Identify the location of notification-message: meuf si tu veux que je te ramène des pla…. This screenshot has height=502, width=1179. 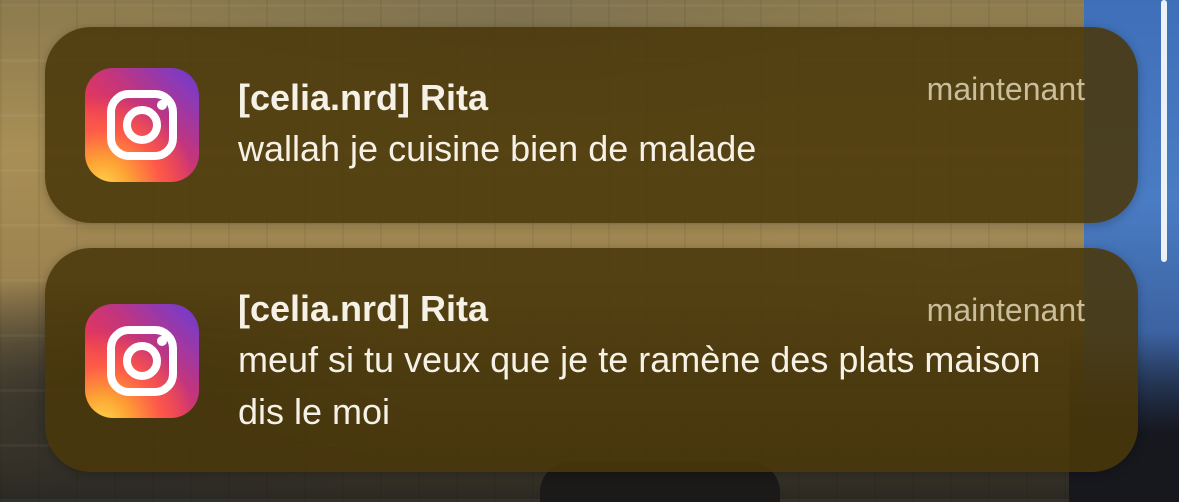
(639, 385).